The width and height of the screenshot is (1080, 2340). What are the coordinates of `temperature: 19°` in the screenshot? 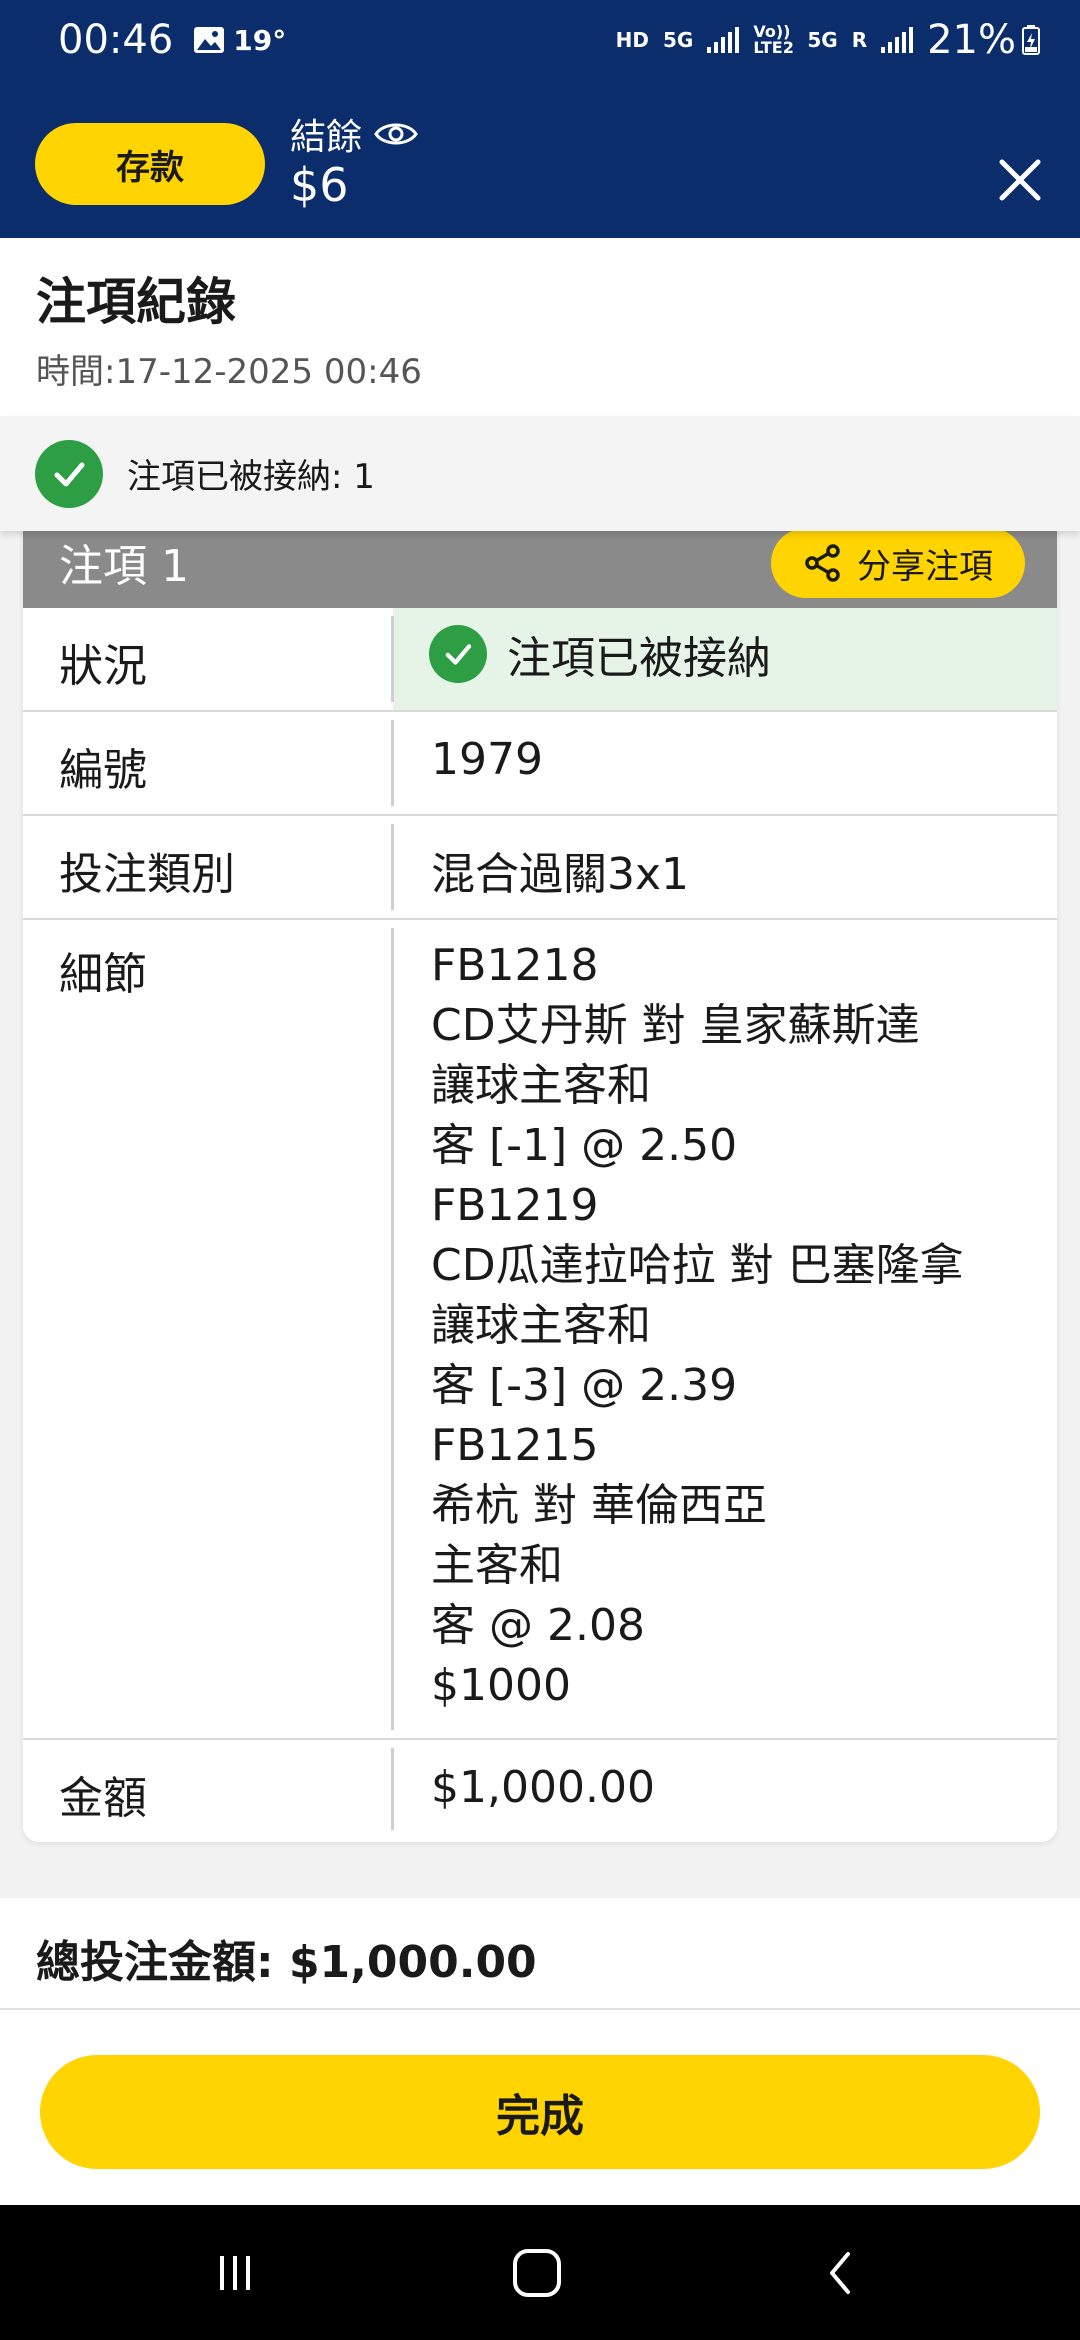 It's located at (260, 40).